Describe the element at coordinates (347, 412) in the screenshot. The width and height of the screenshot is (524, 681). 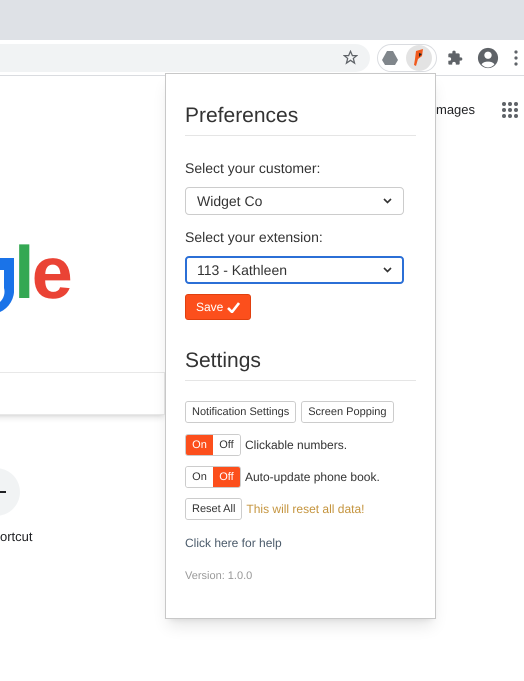
I see `settings-button: Screen Popping` at that location.